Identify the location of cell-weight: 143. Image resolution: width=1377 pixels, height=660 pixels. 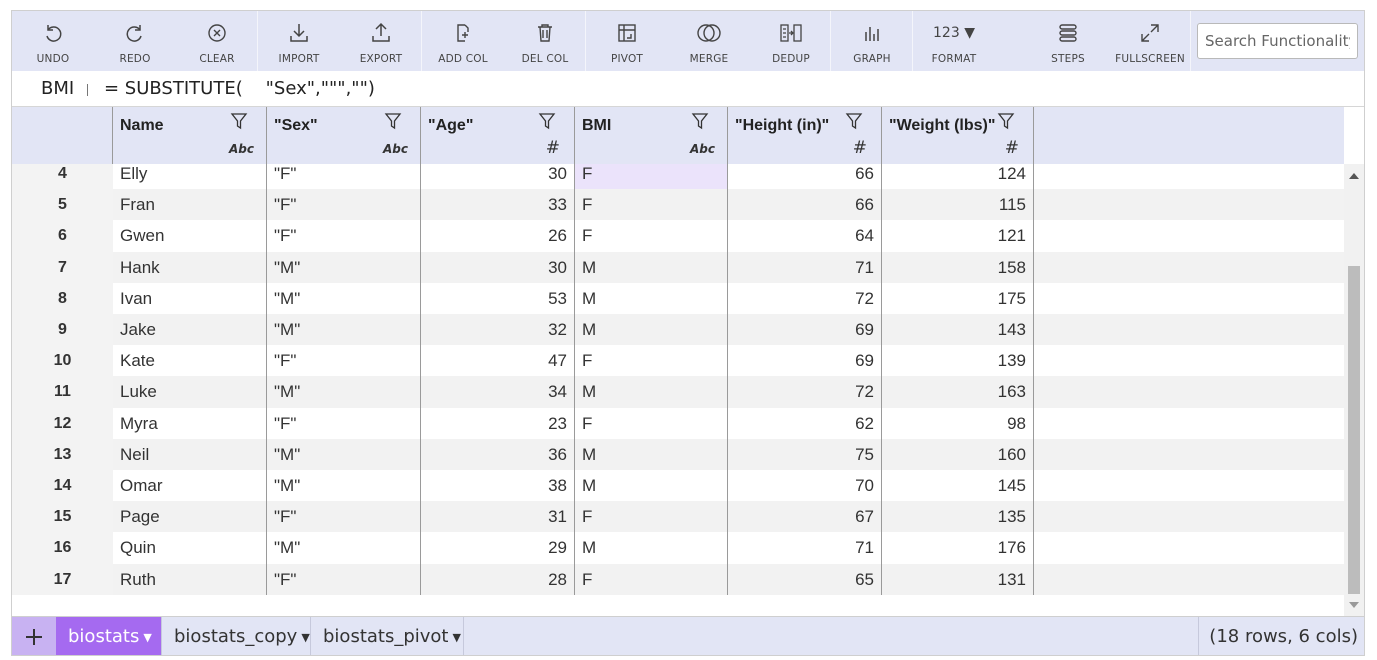
(958, 330).